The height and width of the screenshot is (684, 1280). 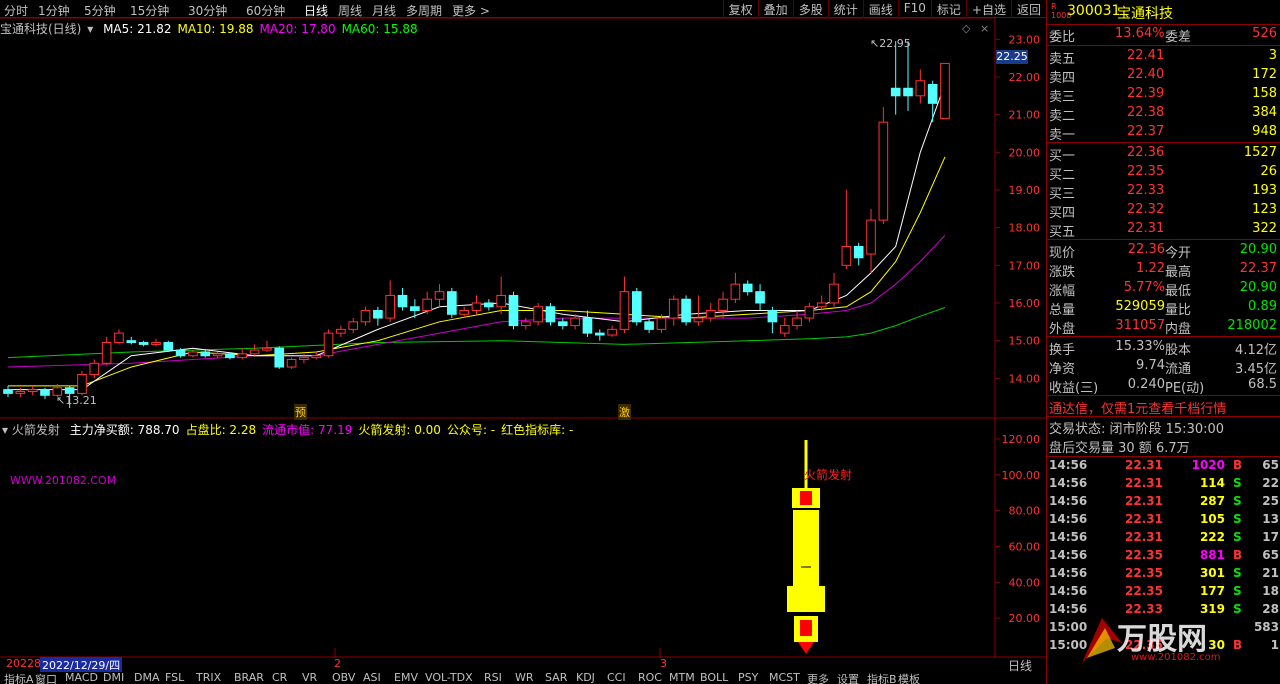 What do you see at coordinates (806, 628) in the screenshot?
I see `rocket-flame-inner` at bounding box center [806, 628].